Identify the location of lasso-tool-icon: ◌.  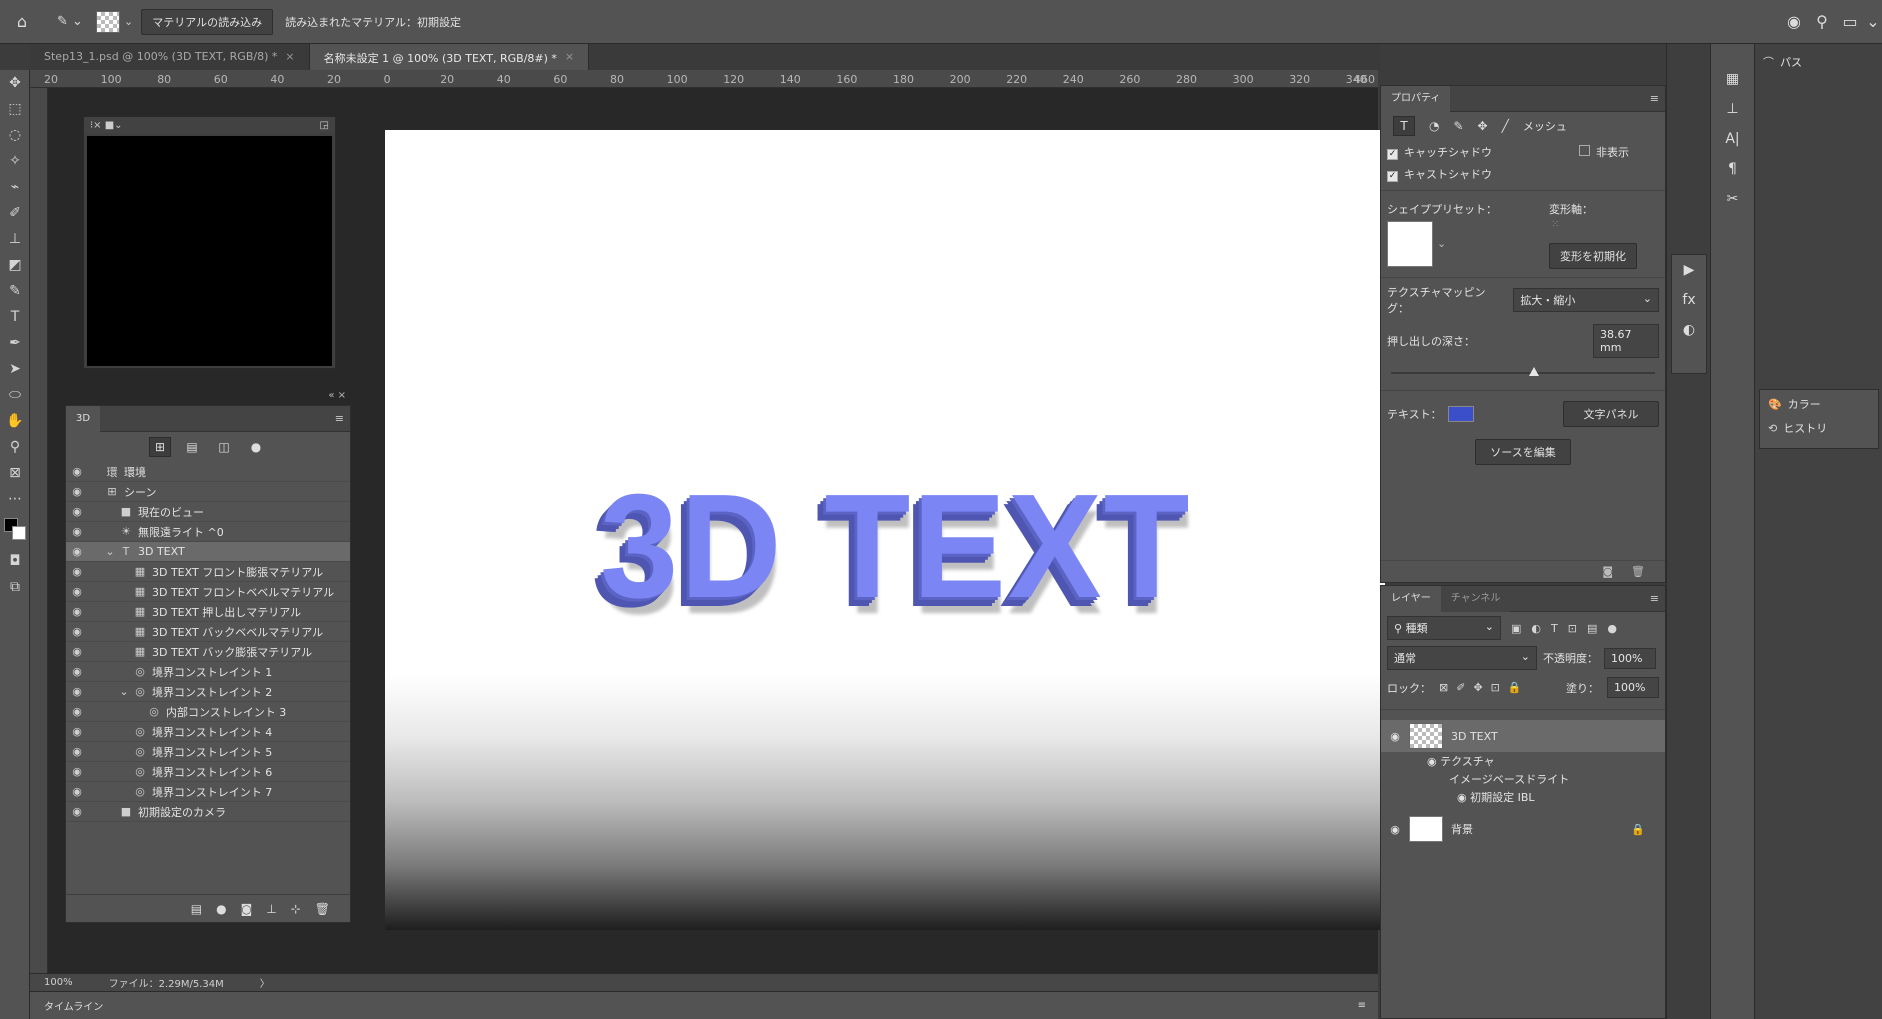
(15, 135).